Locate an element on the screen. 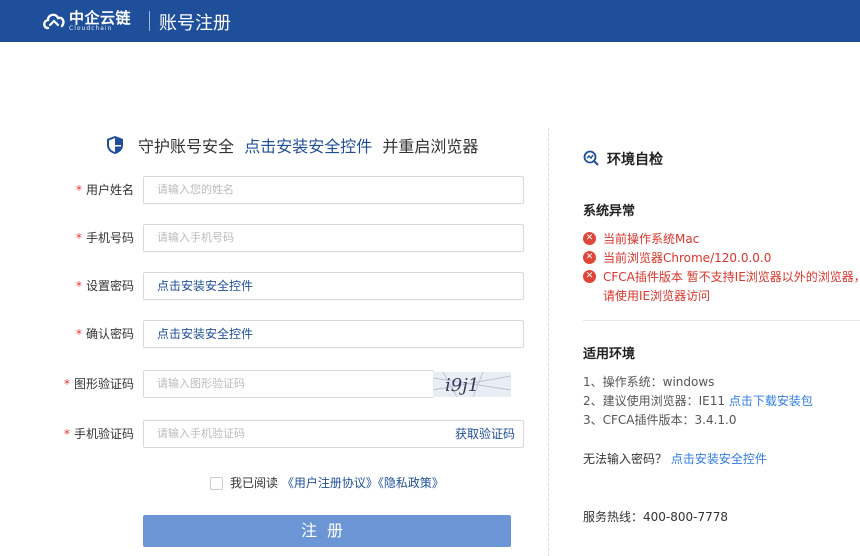  abnormal-title: 系统异常 is located at coordinates (609, 211).